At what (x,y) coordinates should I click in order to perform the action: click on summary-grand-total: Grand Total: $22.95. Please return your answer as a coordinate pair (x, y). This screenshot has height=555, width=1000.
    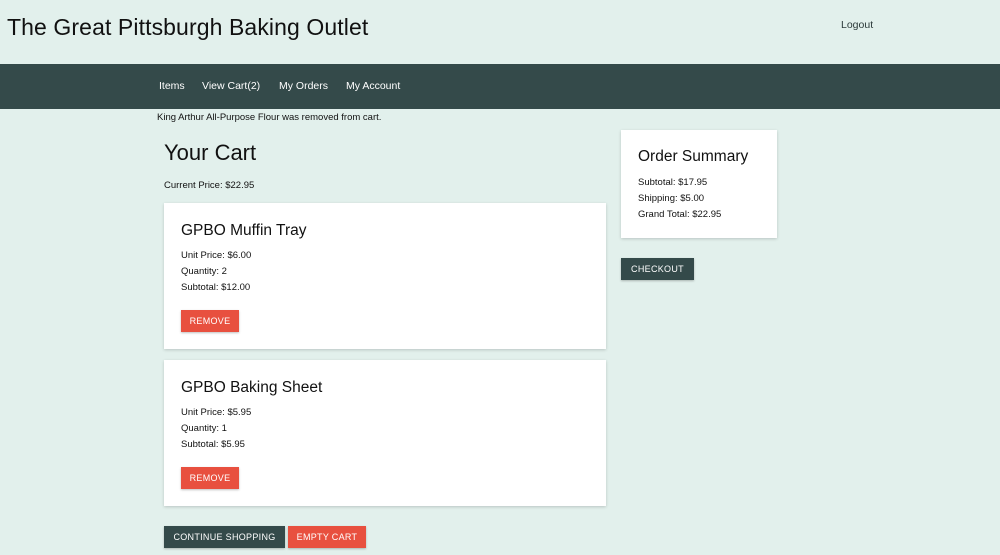
    Looking at the image, I should click on (680, 214).